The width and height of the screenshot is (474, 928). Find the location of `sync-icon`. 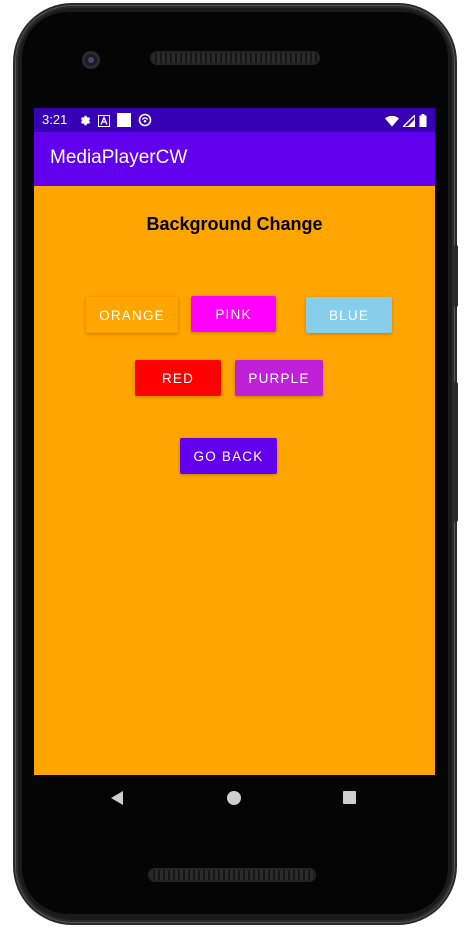

sync-icon is located at coordinates (145, 121).